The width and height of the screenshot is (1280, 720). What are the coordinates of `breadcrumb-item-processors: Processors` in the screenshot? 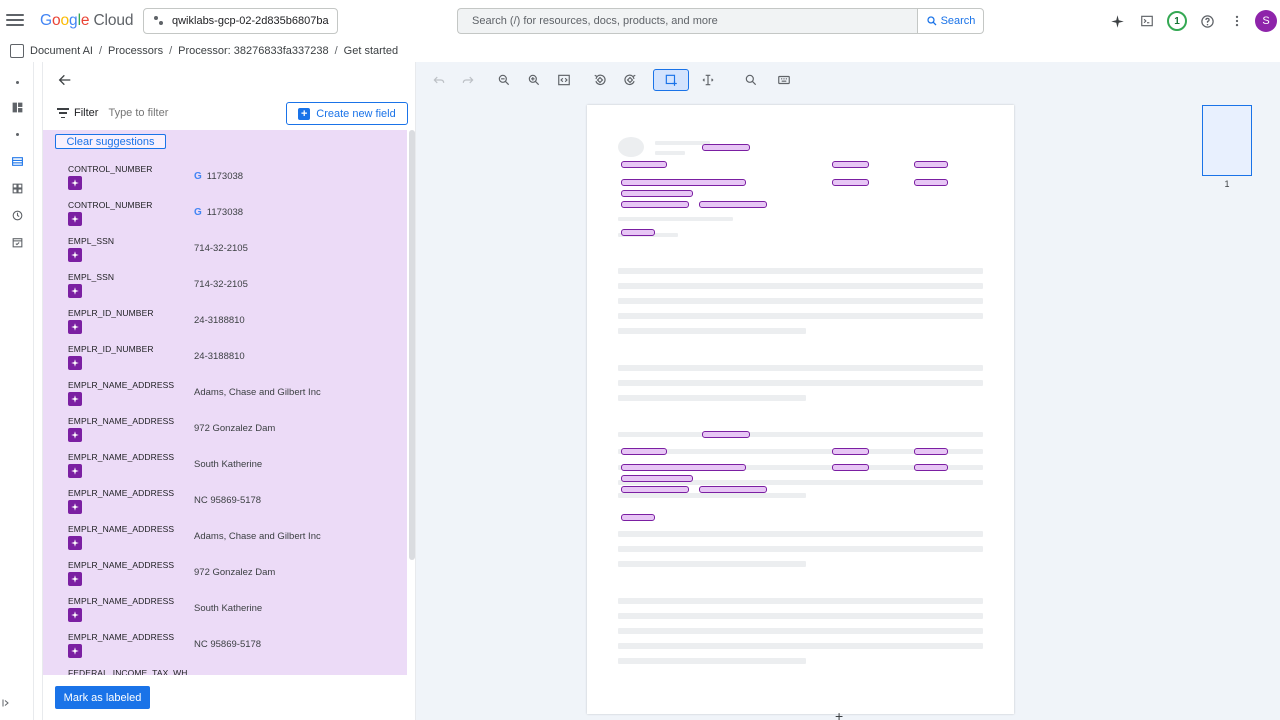 It's located at (135, 51).